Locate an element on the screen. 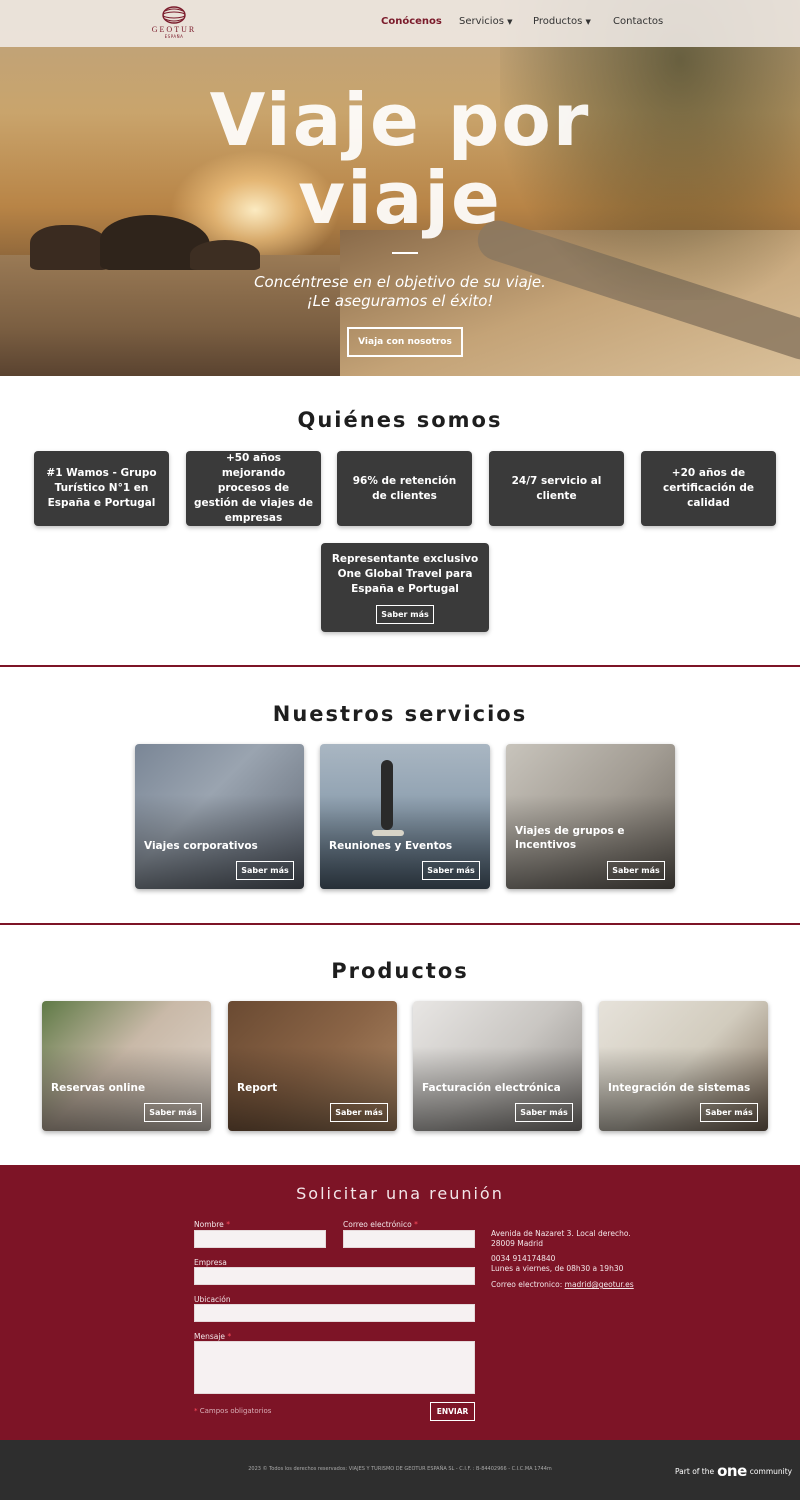  about-card-retention: 96% de retención de clientes is located at coordinates (404, 488).